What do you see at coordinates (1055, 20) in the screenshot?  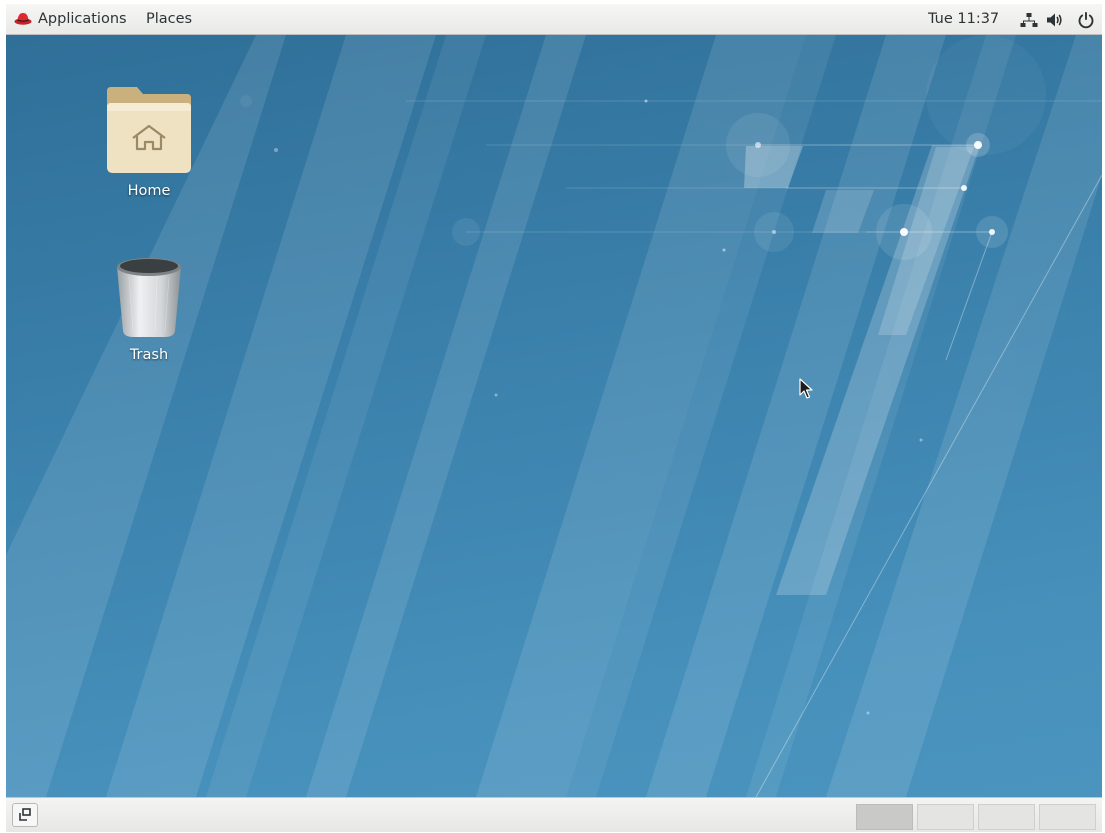 I see `volume-icon` at bounding box center [1055, 20].